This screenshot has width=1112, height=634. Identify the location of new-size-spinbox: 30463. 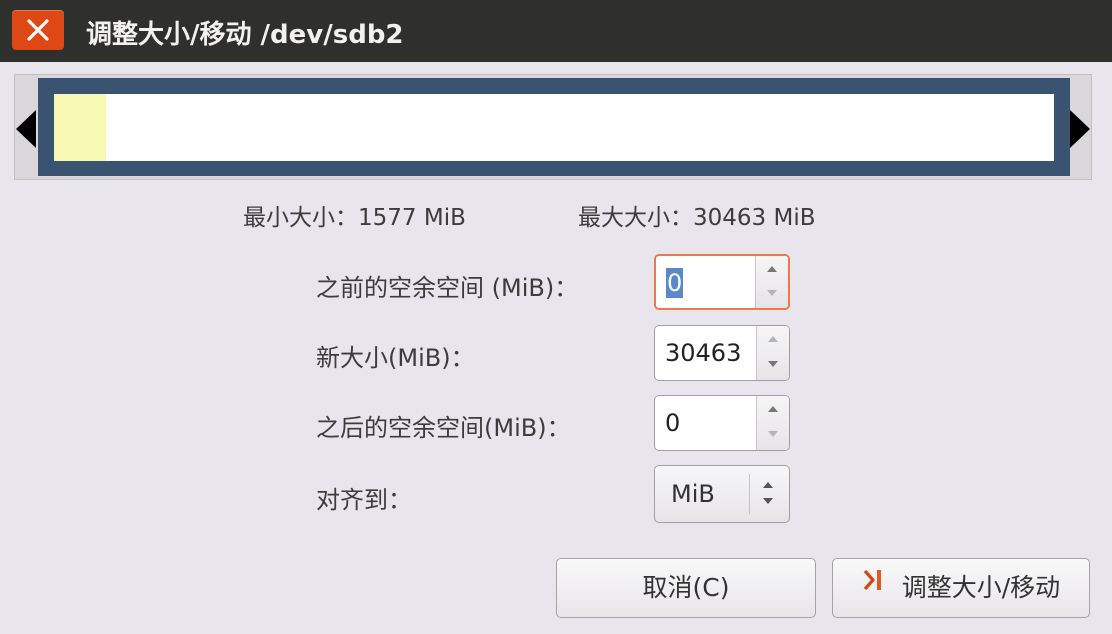
(722, 353).